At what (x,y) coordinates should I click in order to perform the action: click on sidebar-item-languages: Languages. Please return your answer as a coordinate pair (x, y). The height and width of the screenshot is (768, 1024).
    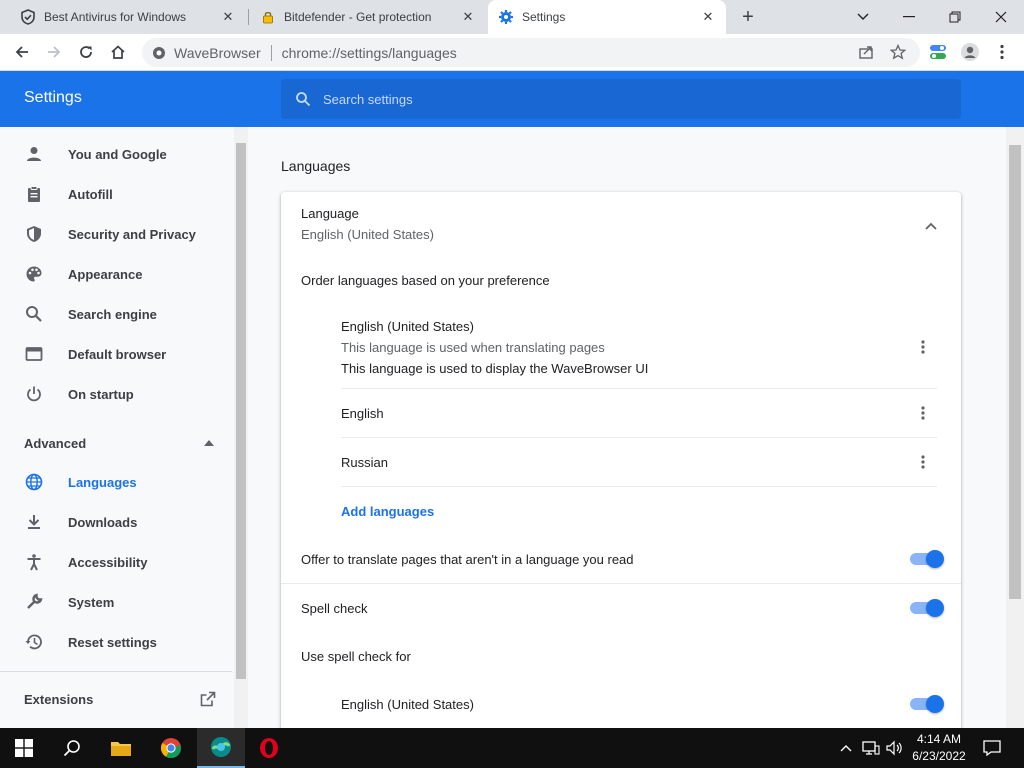
    Looking at the image, I should click on (116, 482).